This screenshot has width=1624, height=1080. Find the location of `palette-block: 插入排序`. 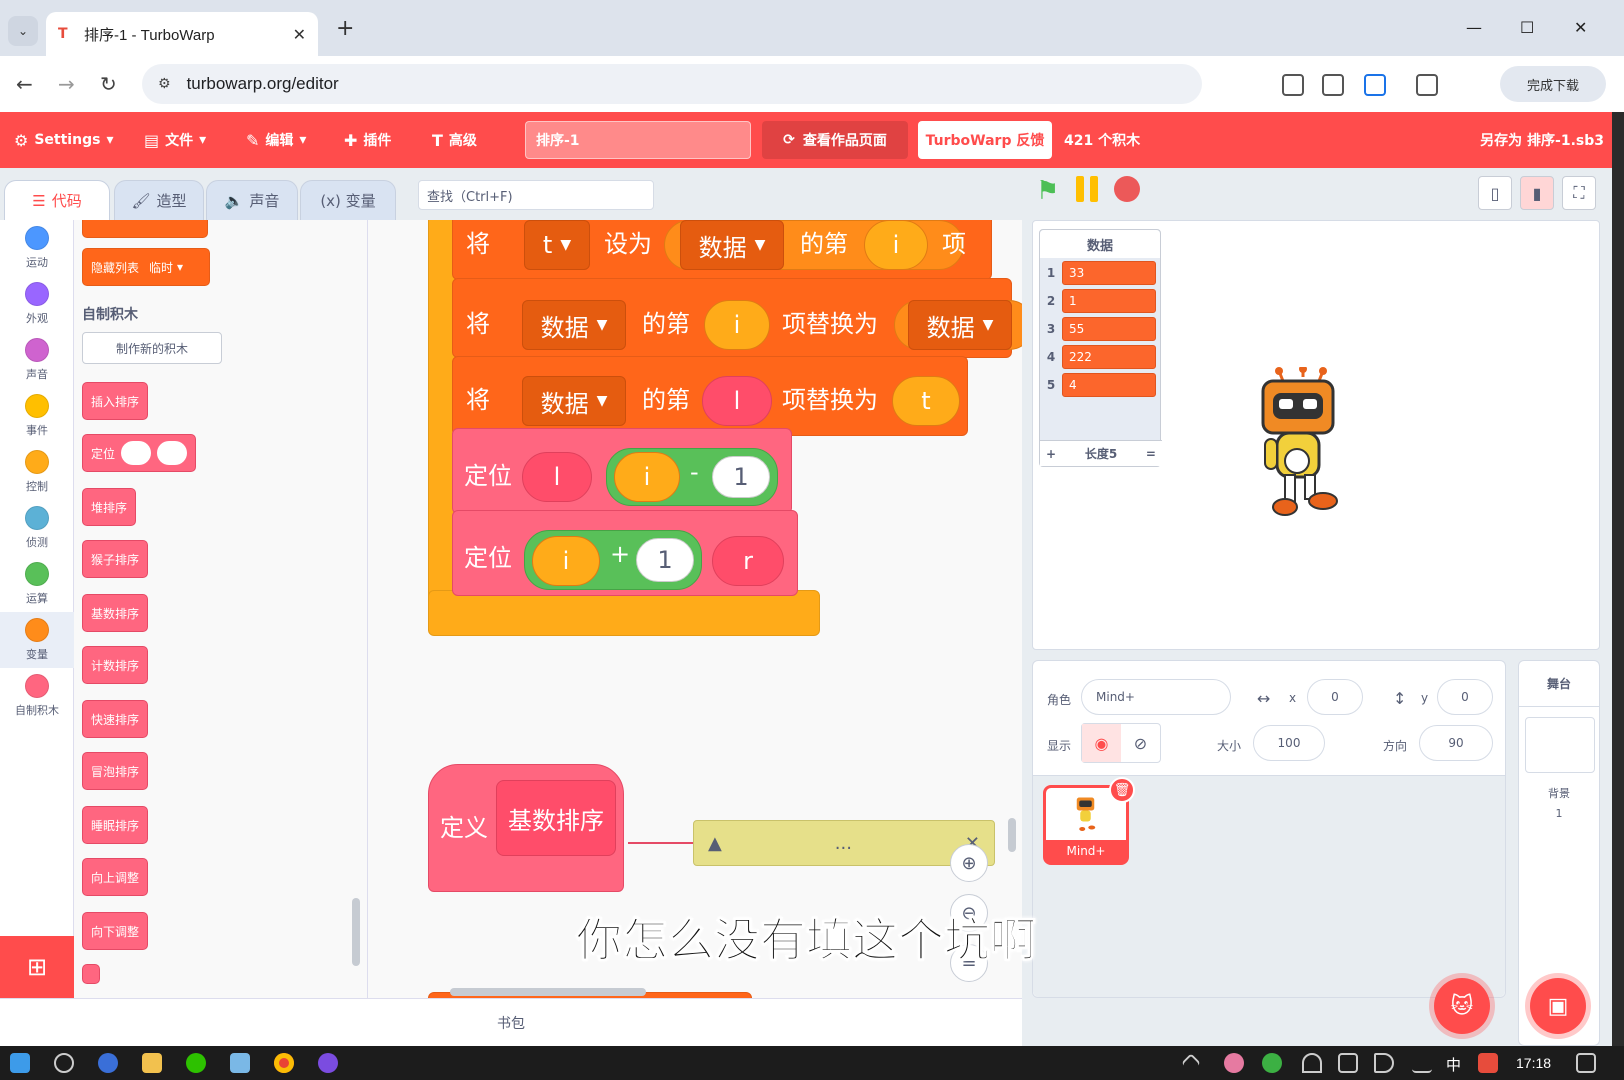

palette-block: 插入排序 is located at coordinates (115, 401).